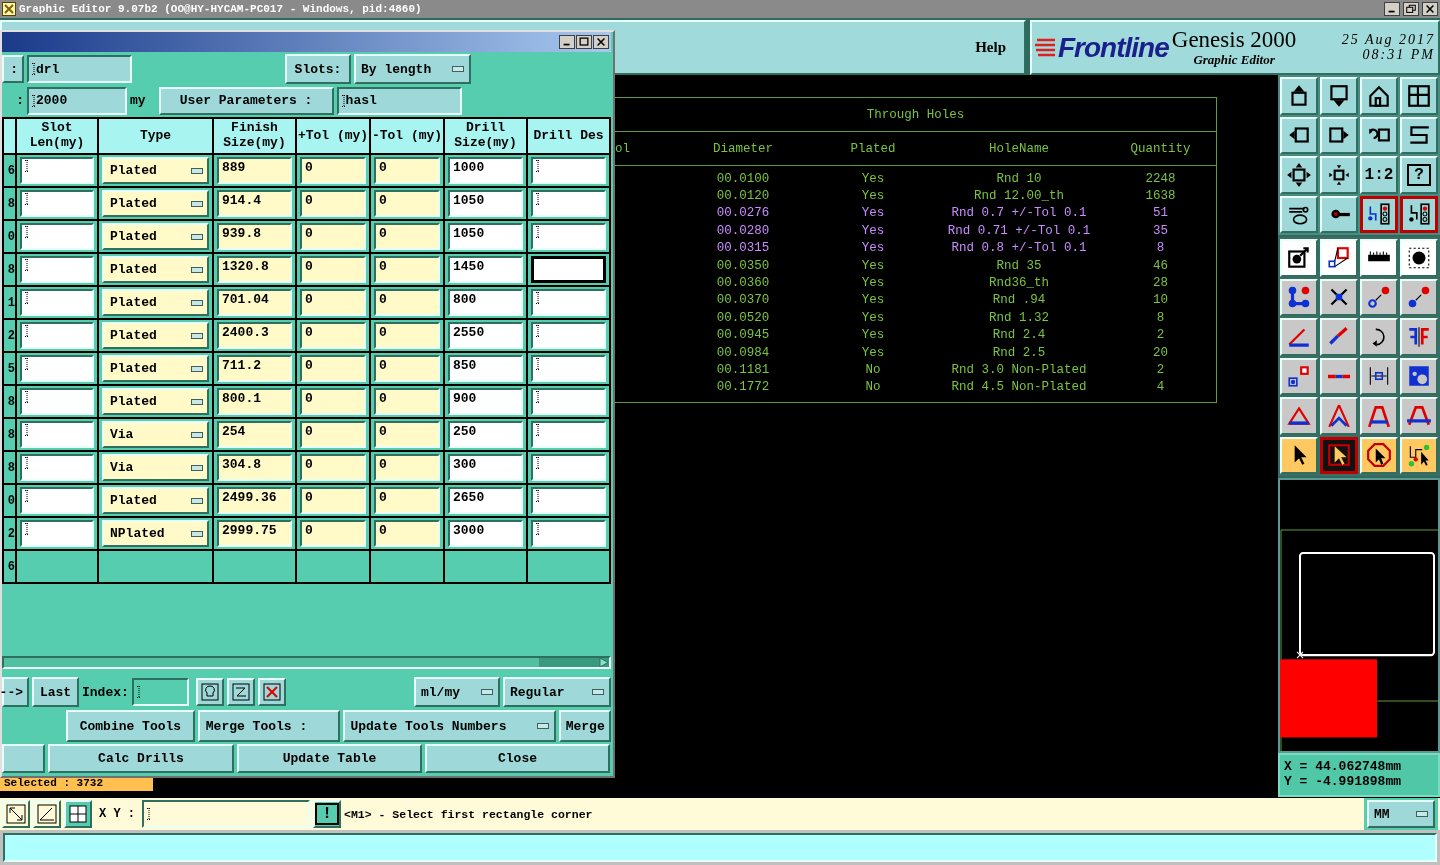  What do you see at coordinates (457, 692) in the screenshot?
I see `units-dropdown: ml/my` at bounding box center [457, 692].